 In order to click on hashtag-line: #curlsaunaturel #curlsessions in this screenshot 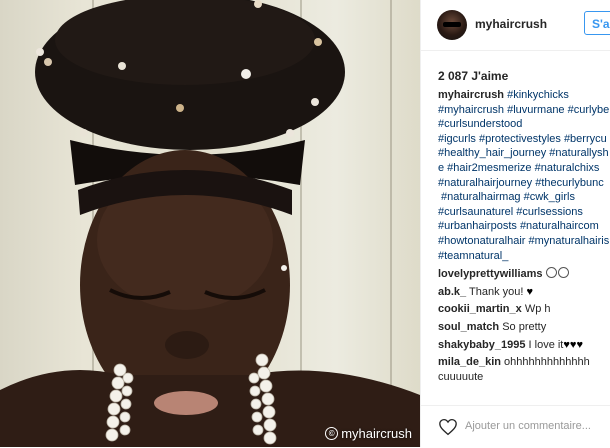, I will do `click(524, 212)`.